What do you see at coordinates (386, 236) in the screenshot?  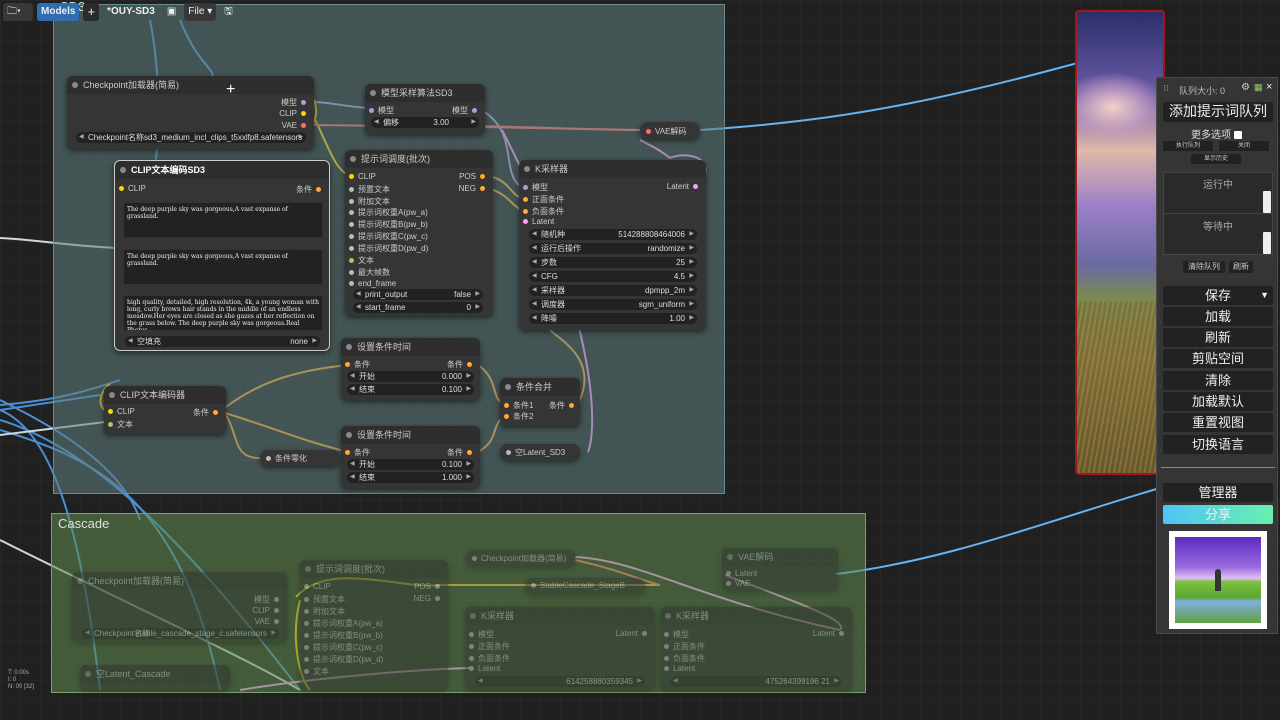 I see `input-pw-c: 提示词权重C(pw_c)` at bounding box center [386, 236].